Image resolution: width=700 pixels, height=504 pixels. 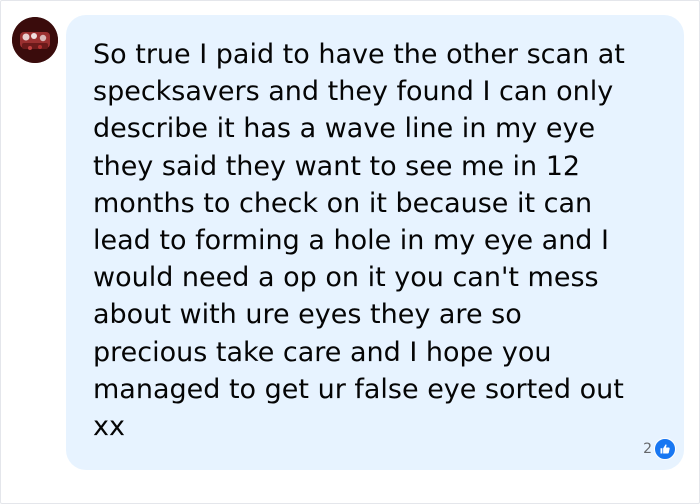 I want to click on reaction-summary: 2, so click(x=659, y=449).